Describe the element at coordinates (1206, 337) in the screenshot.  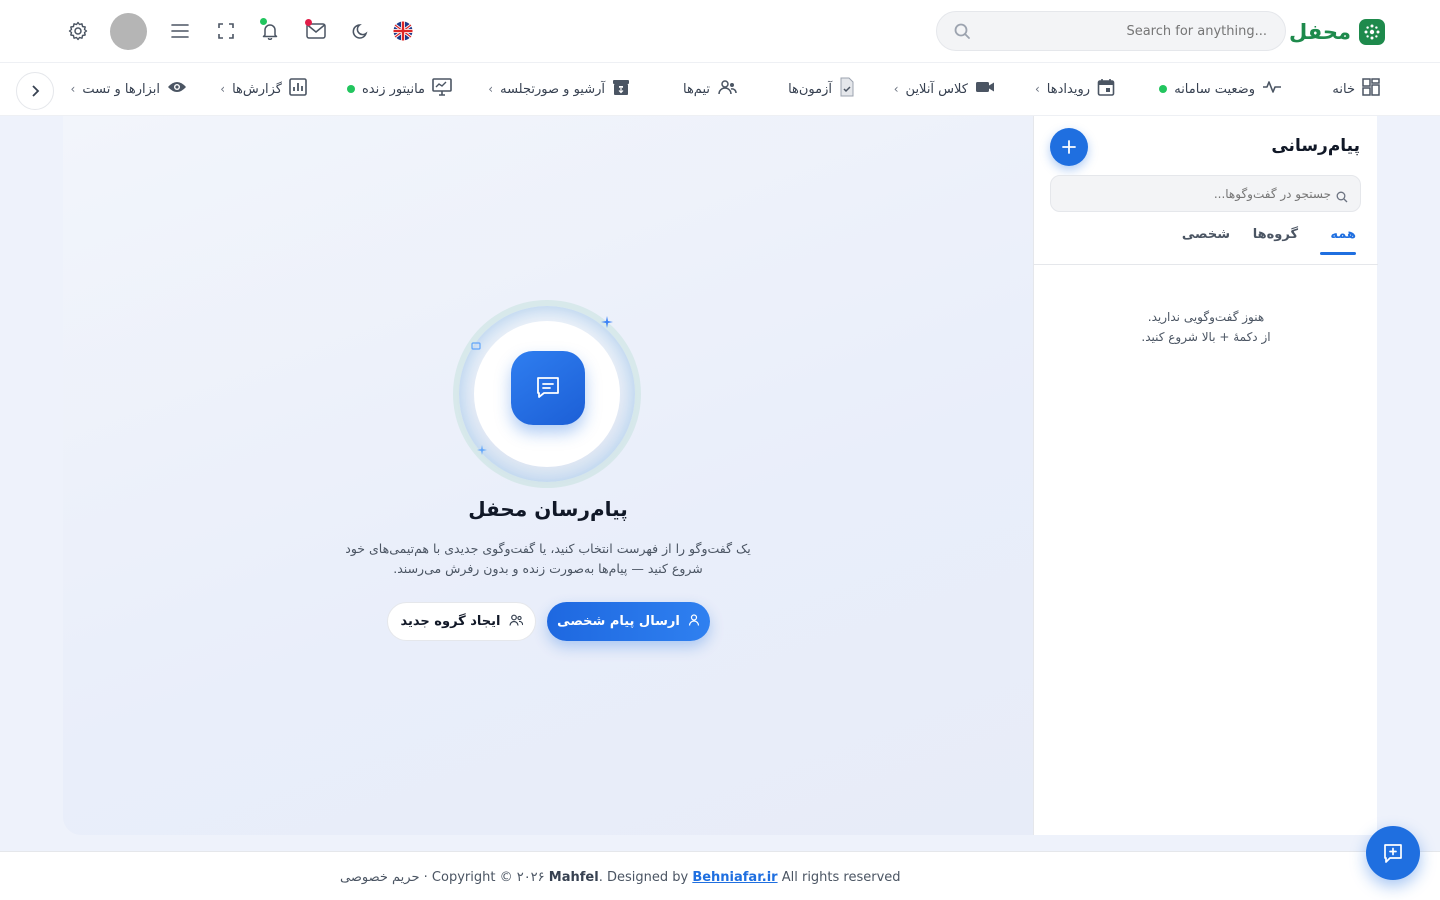
I see `empty-state-line-2: از دکمهٔ + بالا شروع کنید.` at that location.